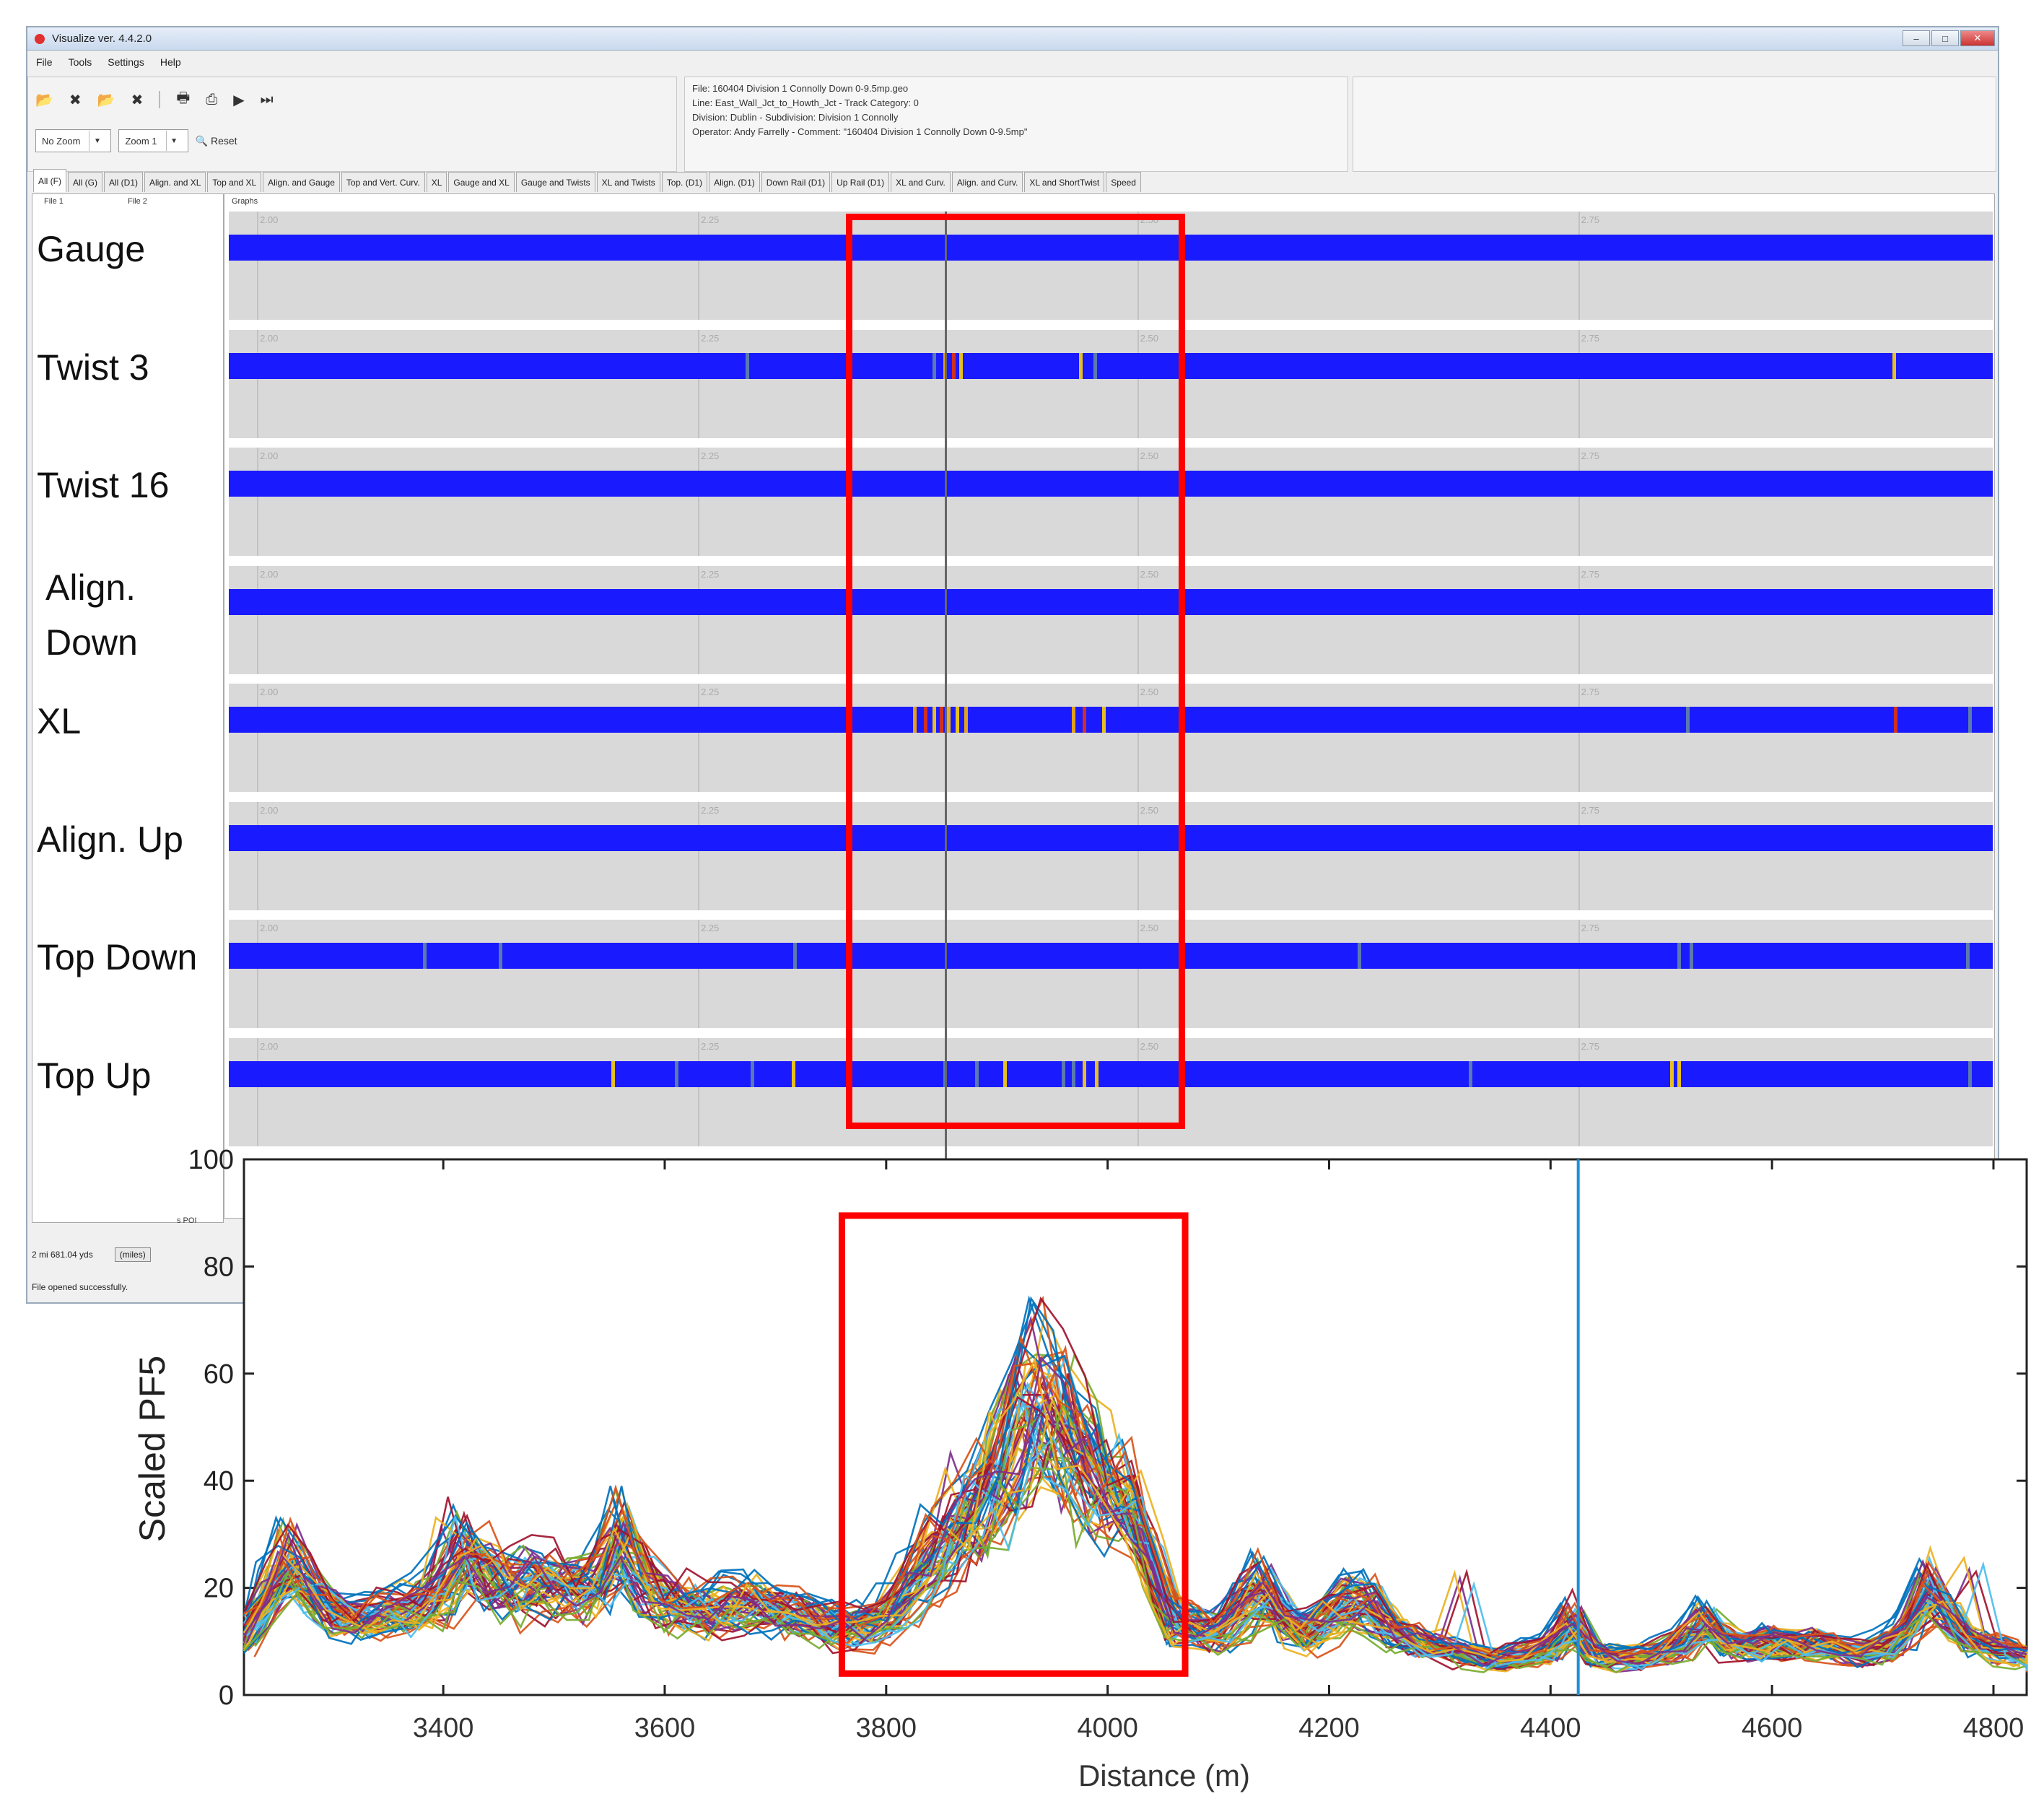 This screenshot has width=2044, height=1804. What do you see at coordinates (1015, 671) in the screenshot?
I see `highlight-box-strips` at bounding box center [1015, 671].